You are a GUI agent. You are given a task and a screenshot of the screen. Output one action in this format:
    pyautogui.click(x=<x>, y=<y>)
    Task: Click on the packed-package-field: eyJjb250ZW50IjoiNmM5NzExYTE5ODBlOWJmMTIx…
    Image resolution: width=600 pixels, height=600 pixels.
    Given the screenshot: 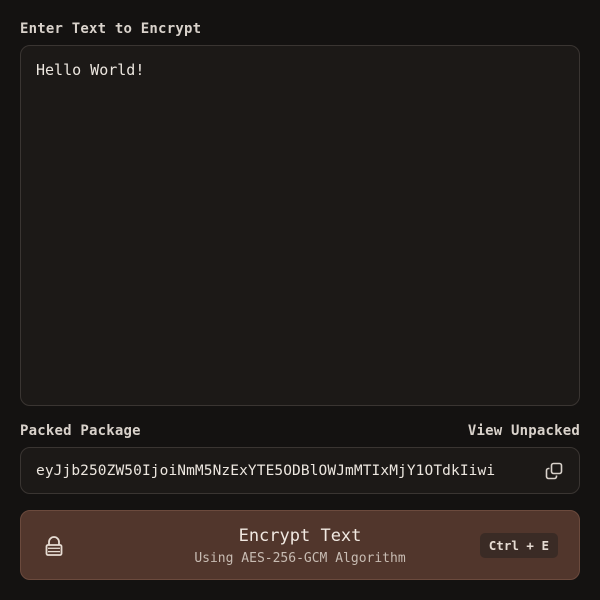 What is the action you would take?
    pyautogui.click(x=300, y=470)
    